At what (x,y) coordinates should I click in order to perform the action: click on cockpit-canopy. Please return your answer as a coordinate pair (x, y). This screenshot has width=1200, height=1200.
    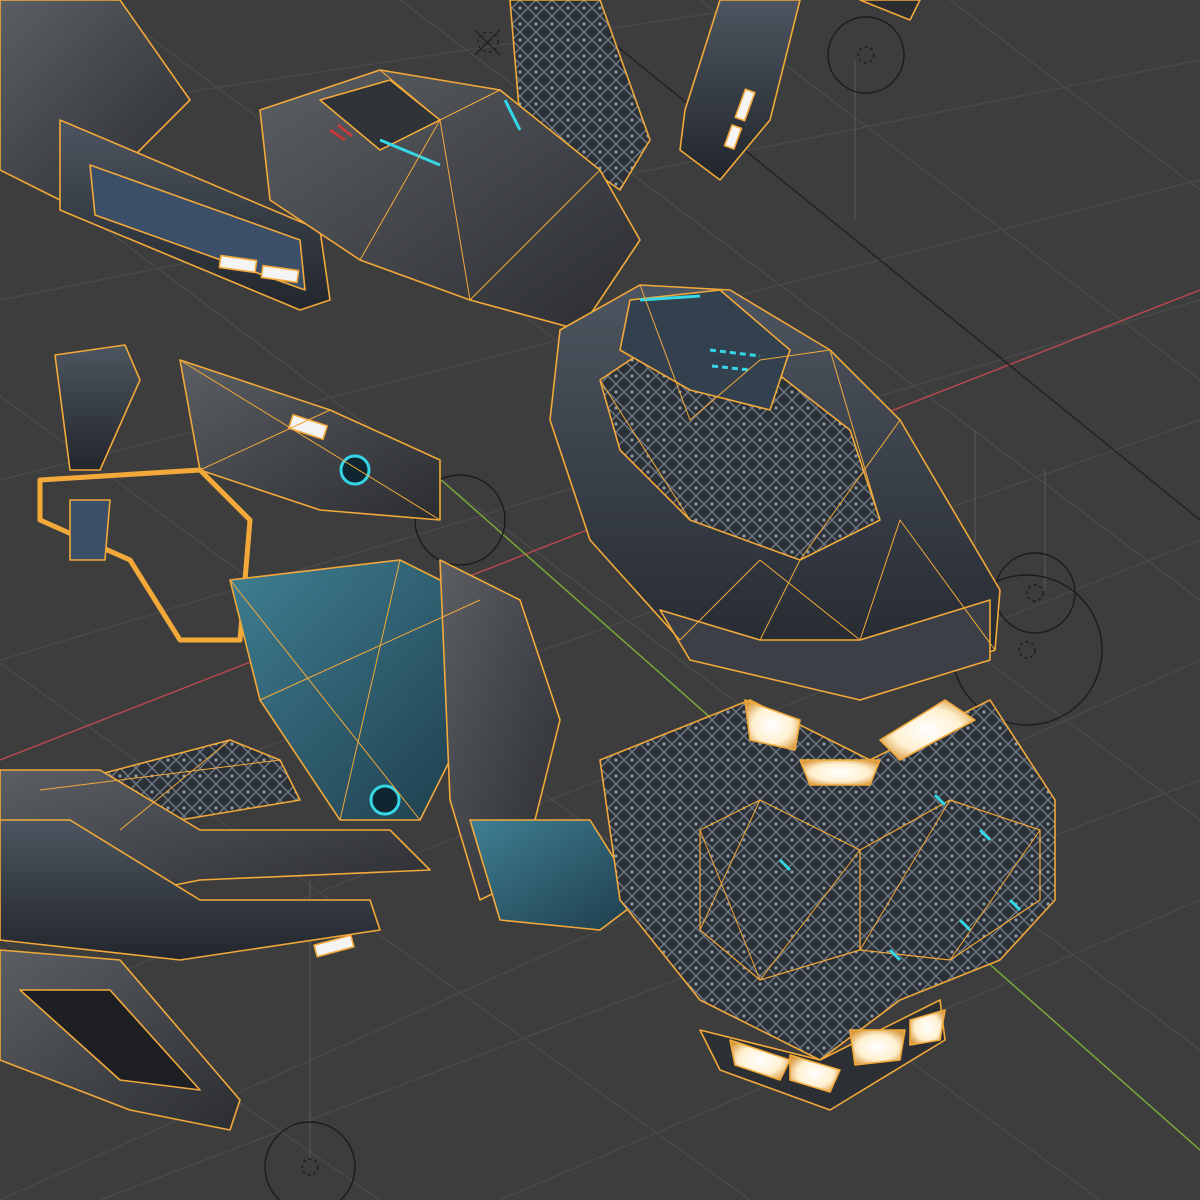
    Looking at the image, I should click on (775, 492).